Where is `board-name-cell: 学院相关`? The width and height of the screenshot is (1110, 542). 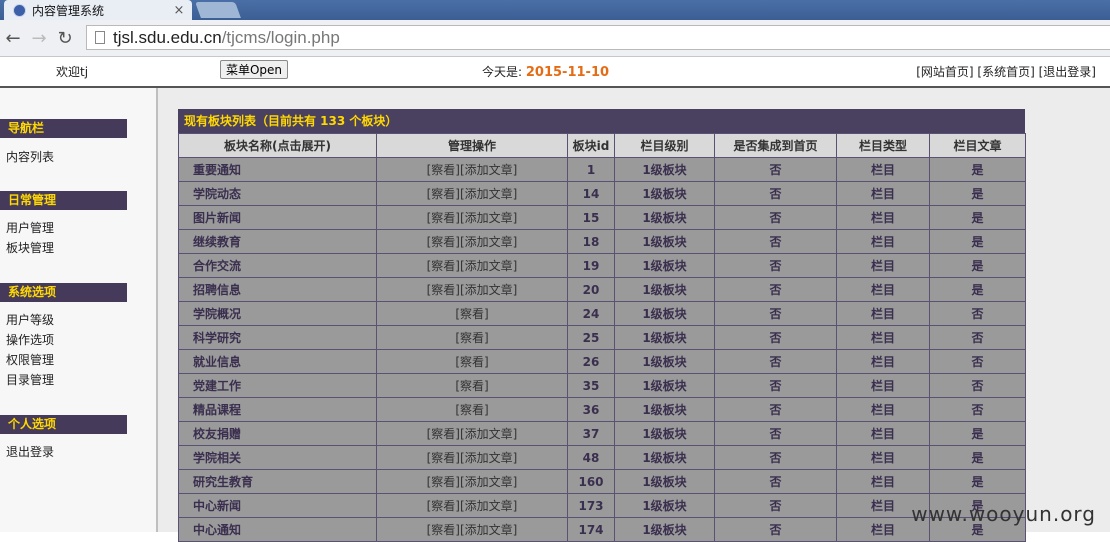
board-name-cell: 学院相关 is located at coordinates (277, 457).